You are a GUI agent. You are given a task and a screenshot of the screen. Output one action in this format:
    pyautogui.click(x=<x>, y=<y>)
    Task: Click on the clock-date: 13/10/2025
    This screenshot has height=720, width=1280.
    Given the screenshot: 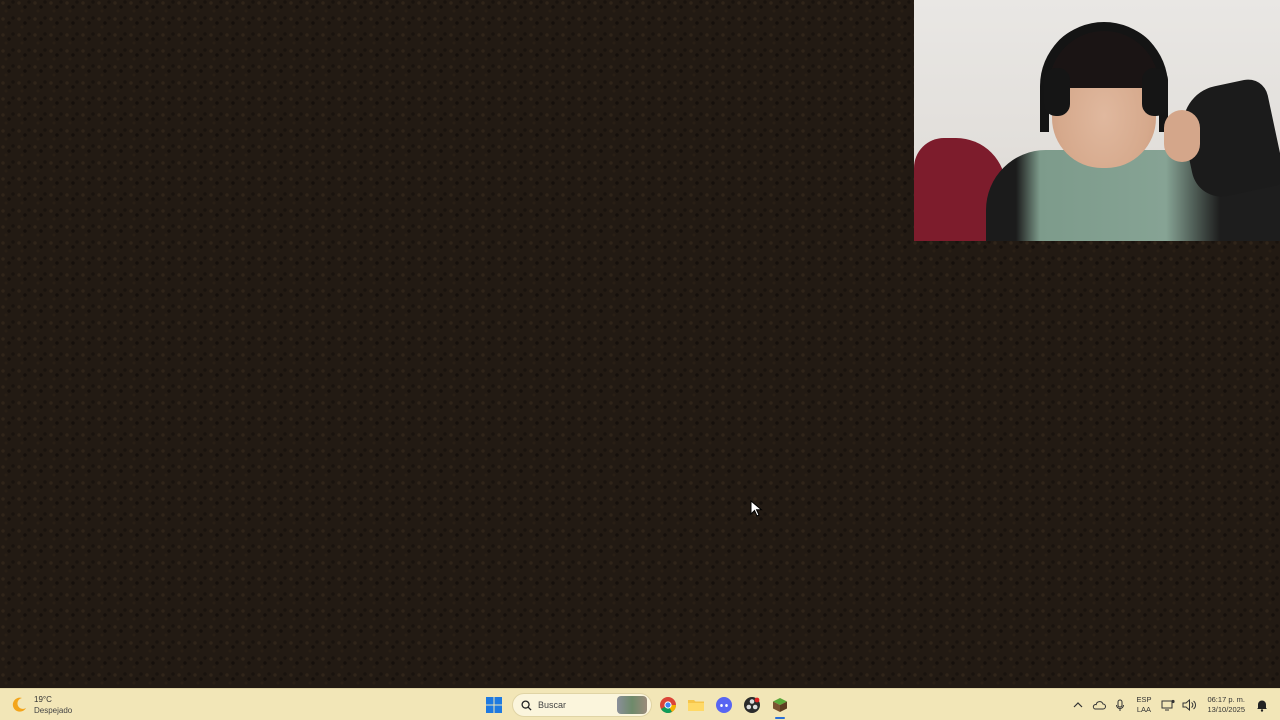 What is the action you would take?
    pyautogui.click(x=1226, y=709)
    